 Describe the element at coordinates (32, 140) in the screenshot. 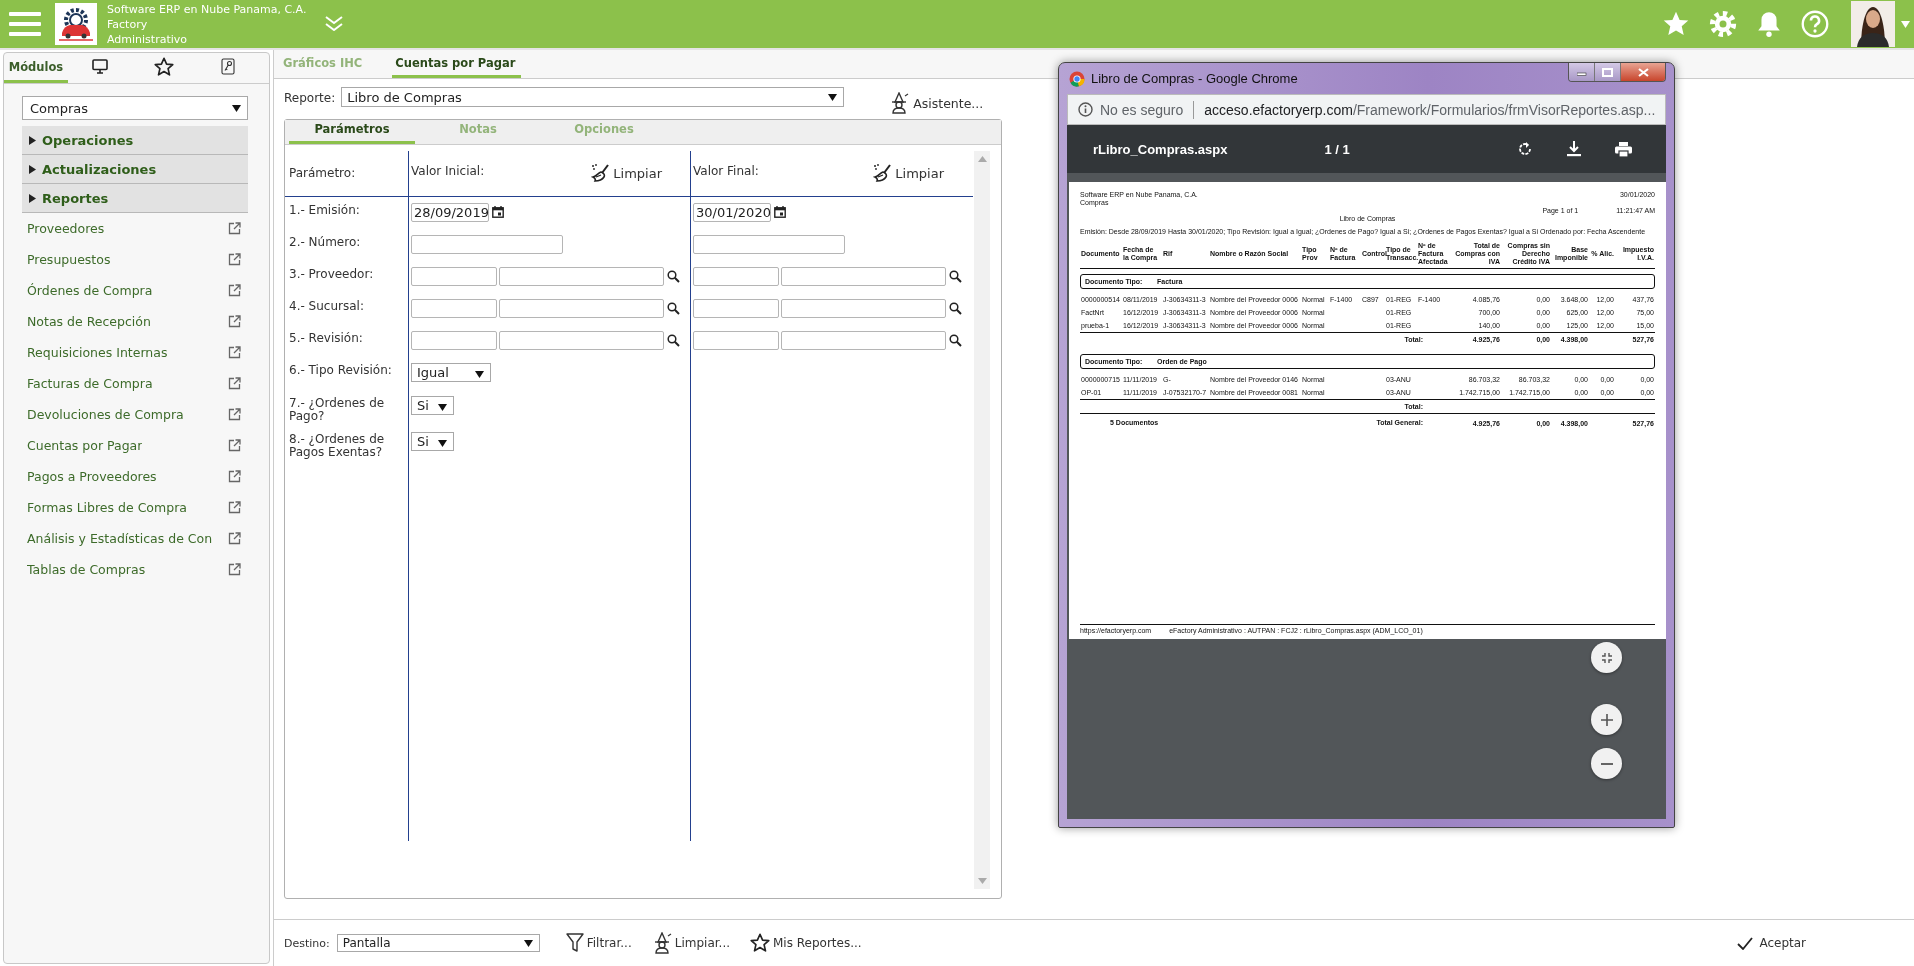

I see `caret-right-icon` at that location.